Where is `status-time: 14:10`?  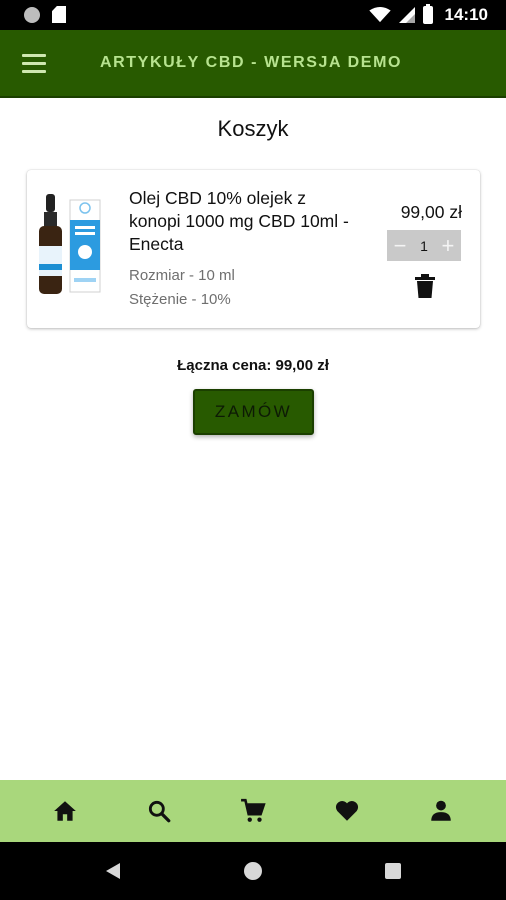
status-time: 14:10 is located at coordinates (466, 14).